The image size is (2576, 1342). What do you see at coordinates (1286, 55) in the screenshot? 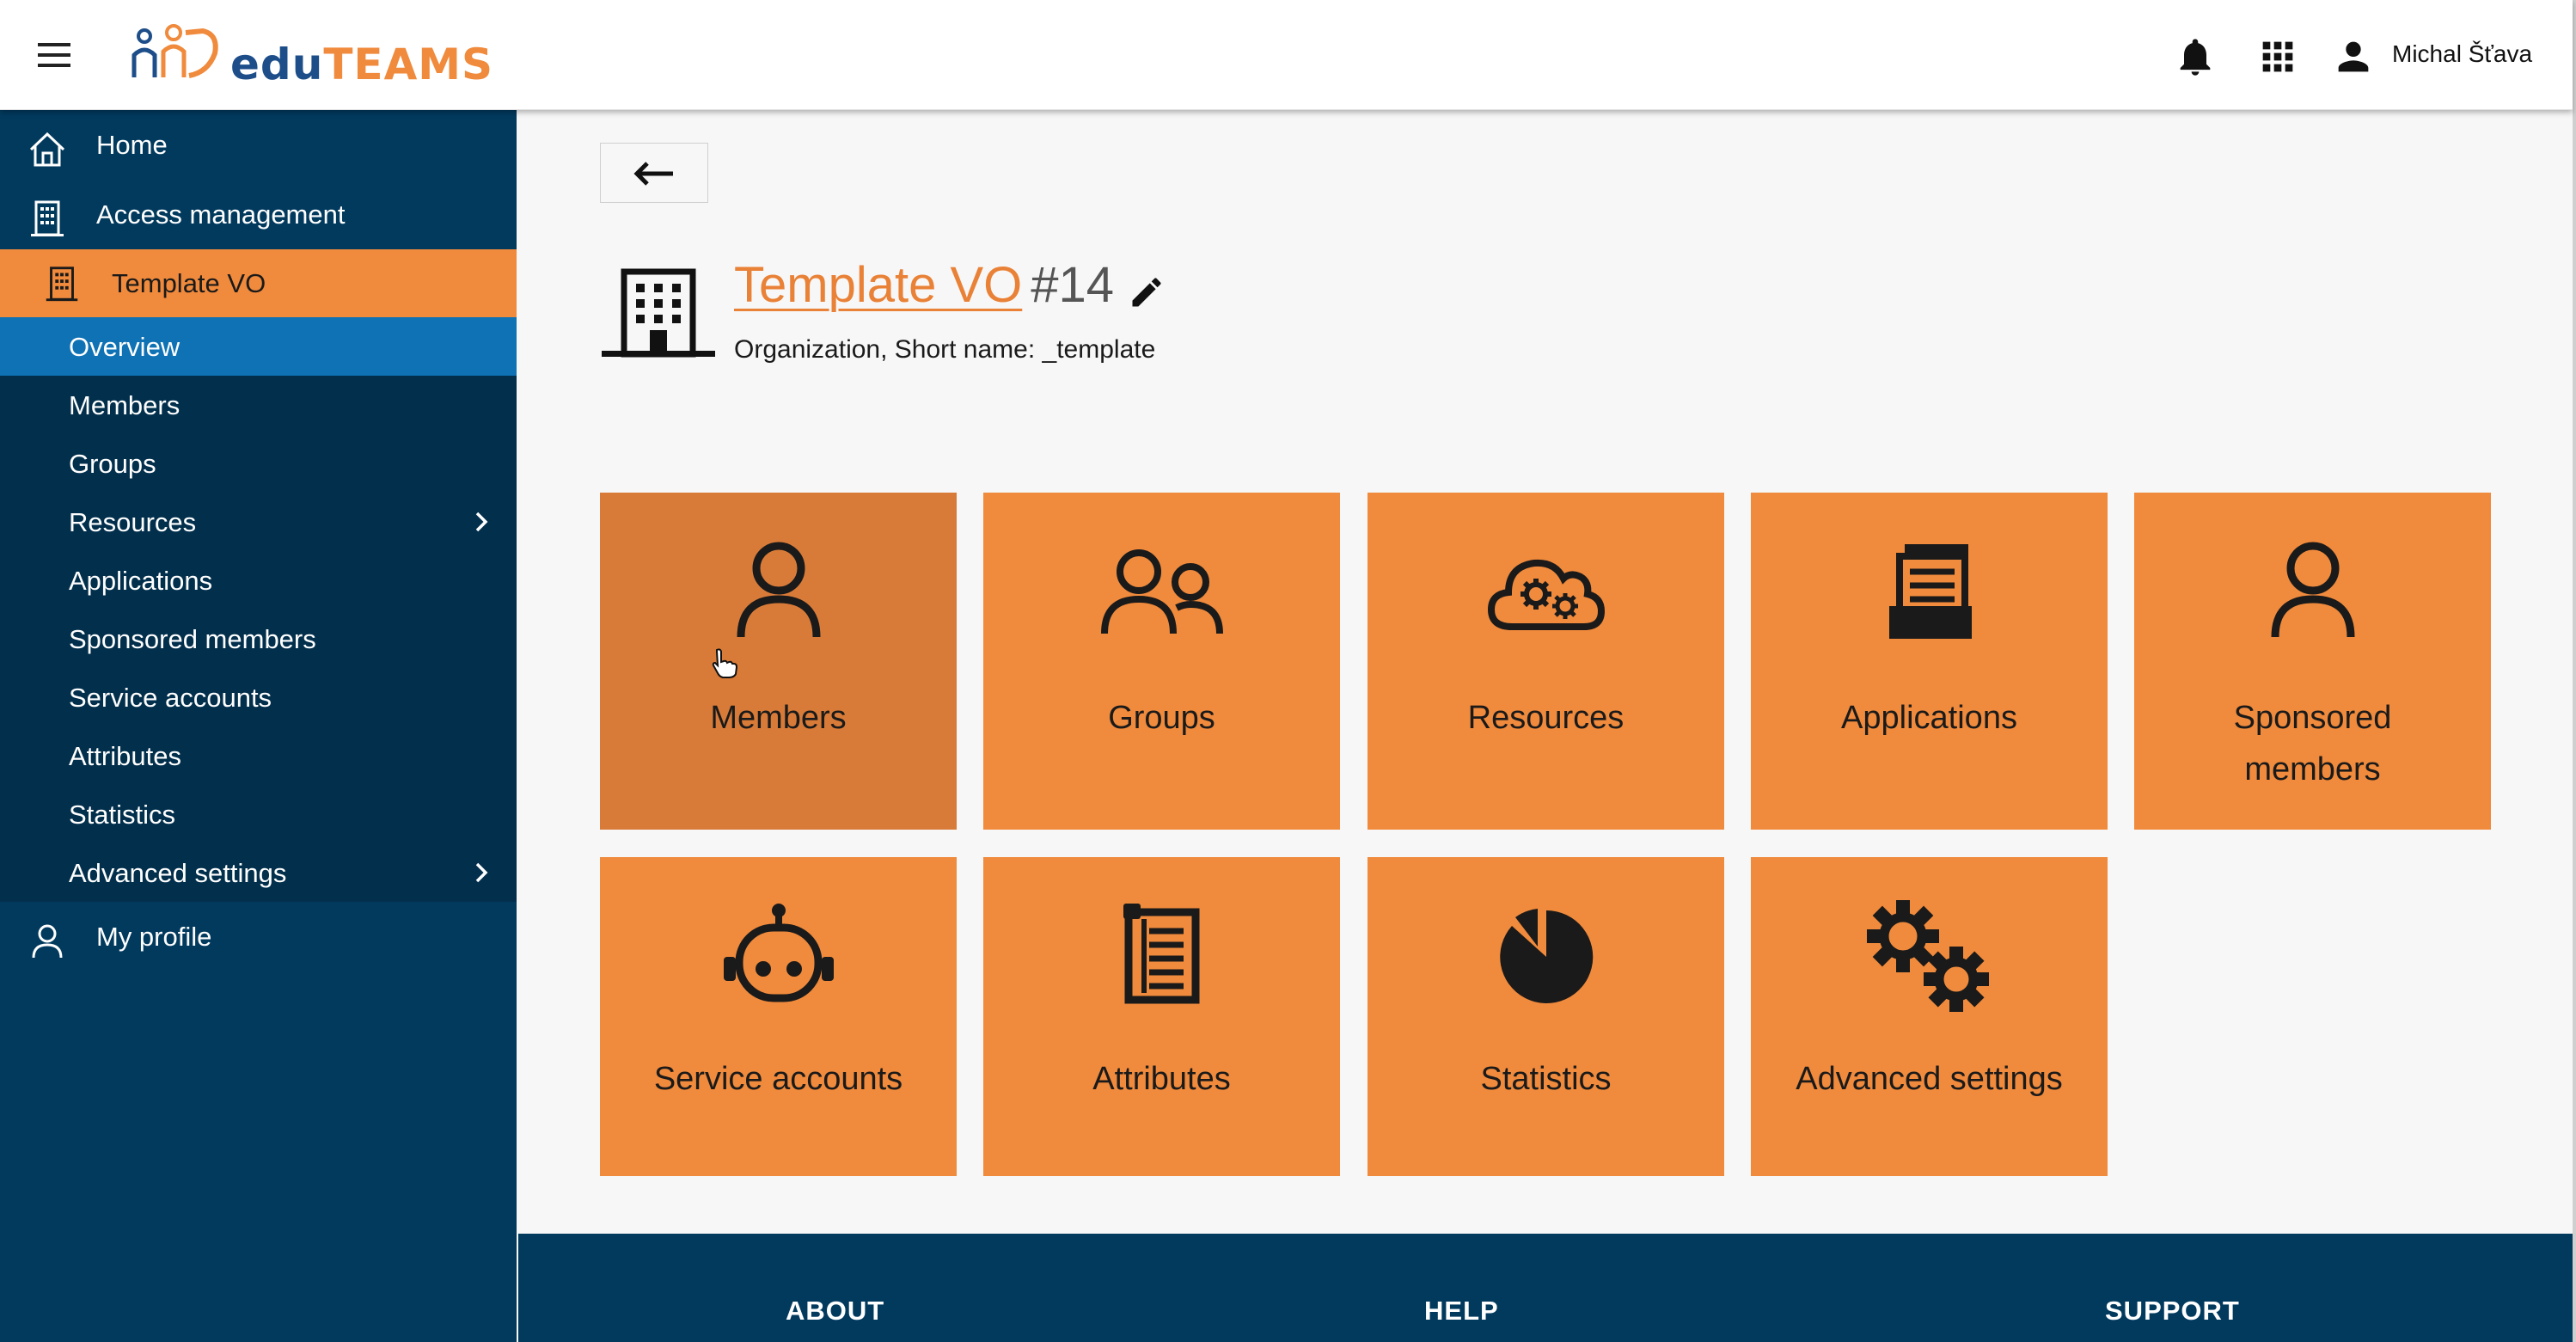
I see `top-app-bar: eduTEAMS Michal Šťava` at bounding box center [1286, 55].